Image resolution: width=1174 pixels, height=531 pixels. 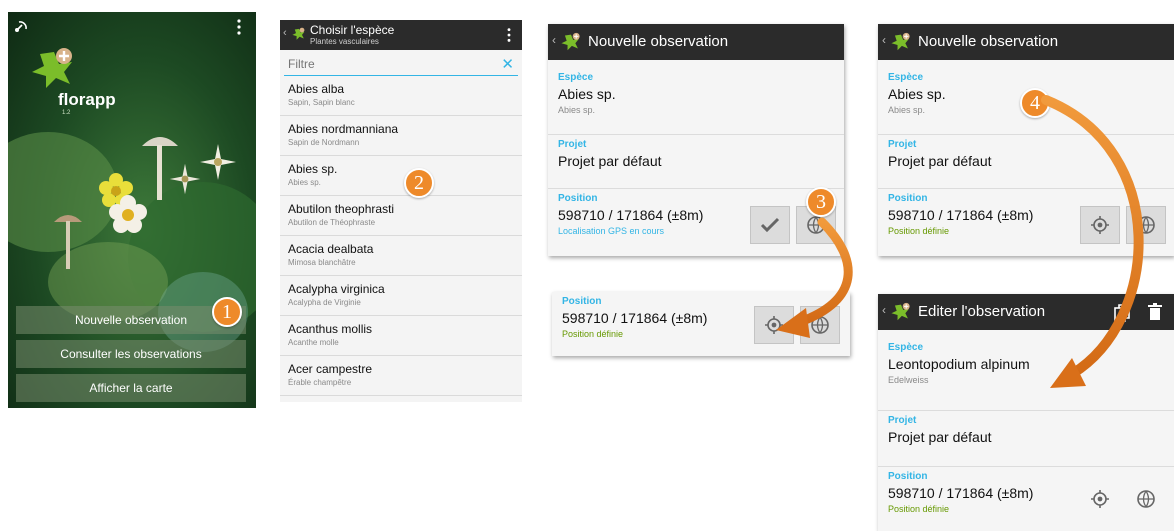 I want to click on filter-bar: ✕, so click(x=401, y=65).